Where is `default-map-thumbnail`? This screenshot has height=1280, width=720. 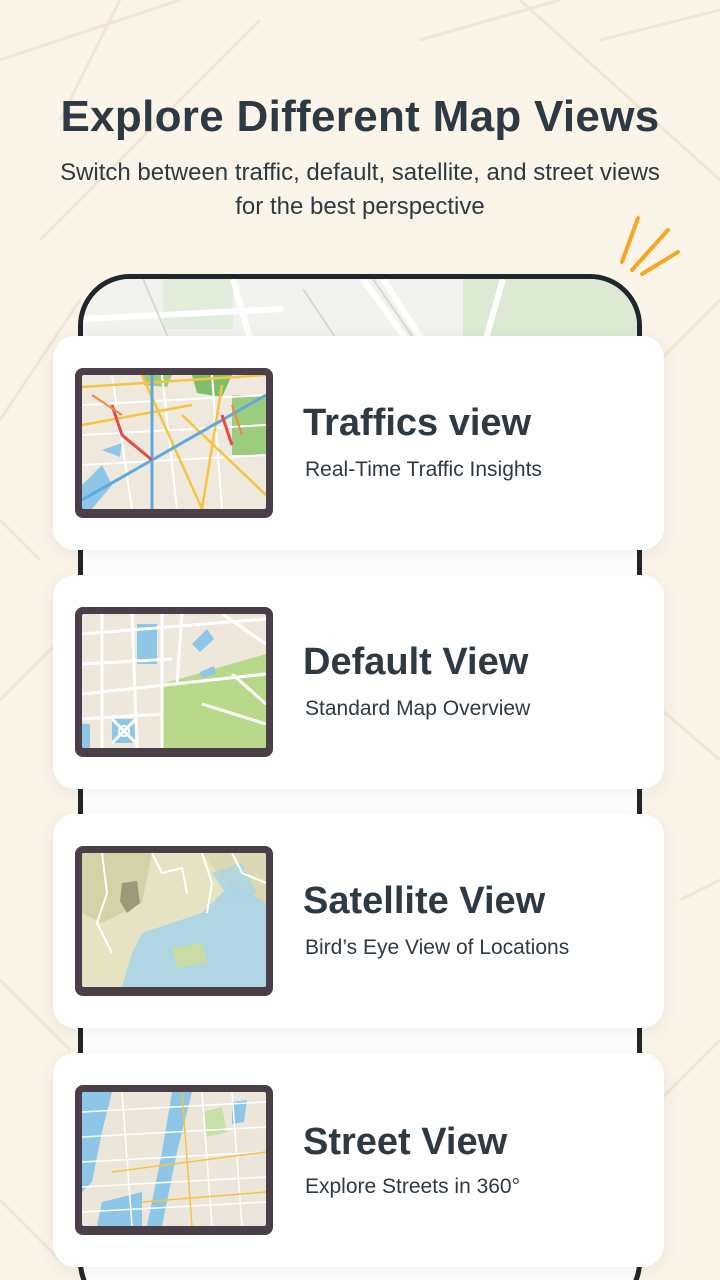 default-map-thumbnail is located at coordinates (174, 682).